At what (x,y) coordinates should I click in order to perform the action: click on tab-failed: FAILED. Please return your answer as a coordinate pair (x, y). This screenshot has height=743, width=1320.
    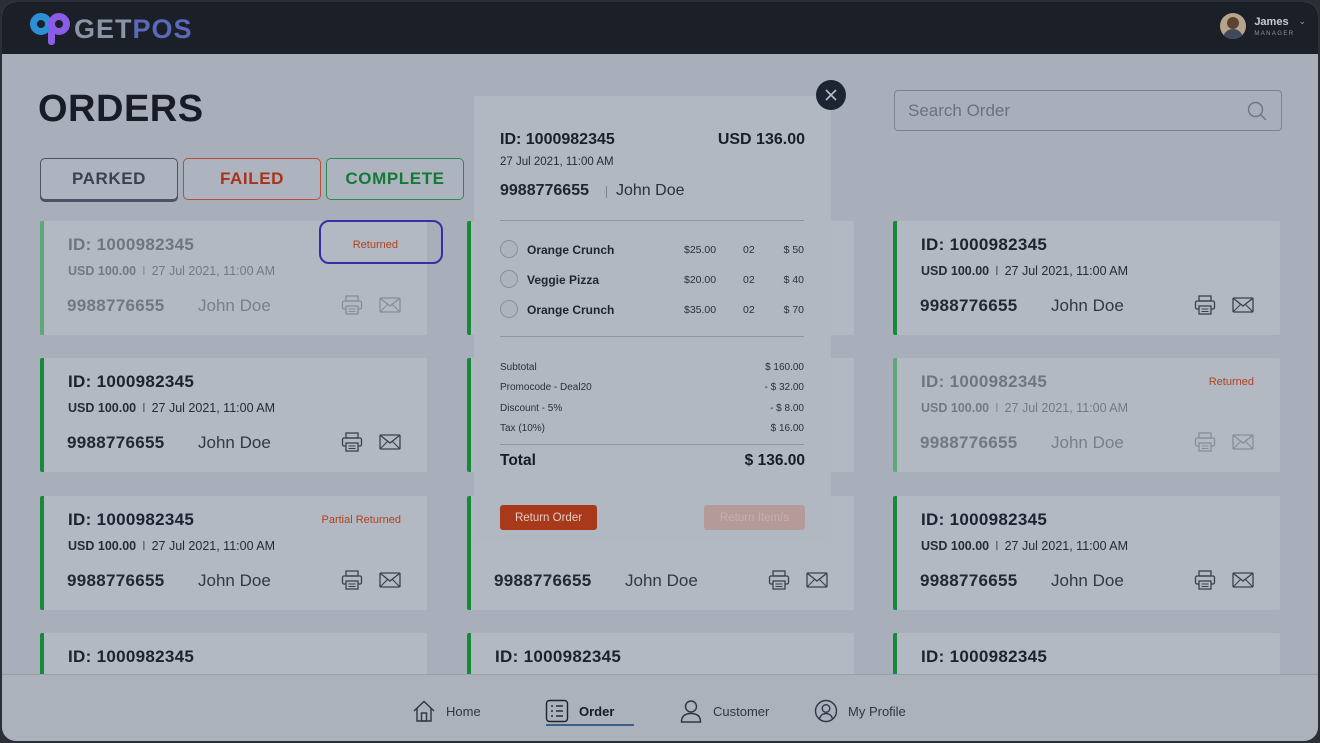
    Looking at the image, I should click on (252, 179).